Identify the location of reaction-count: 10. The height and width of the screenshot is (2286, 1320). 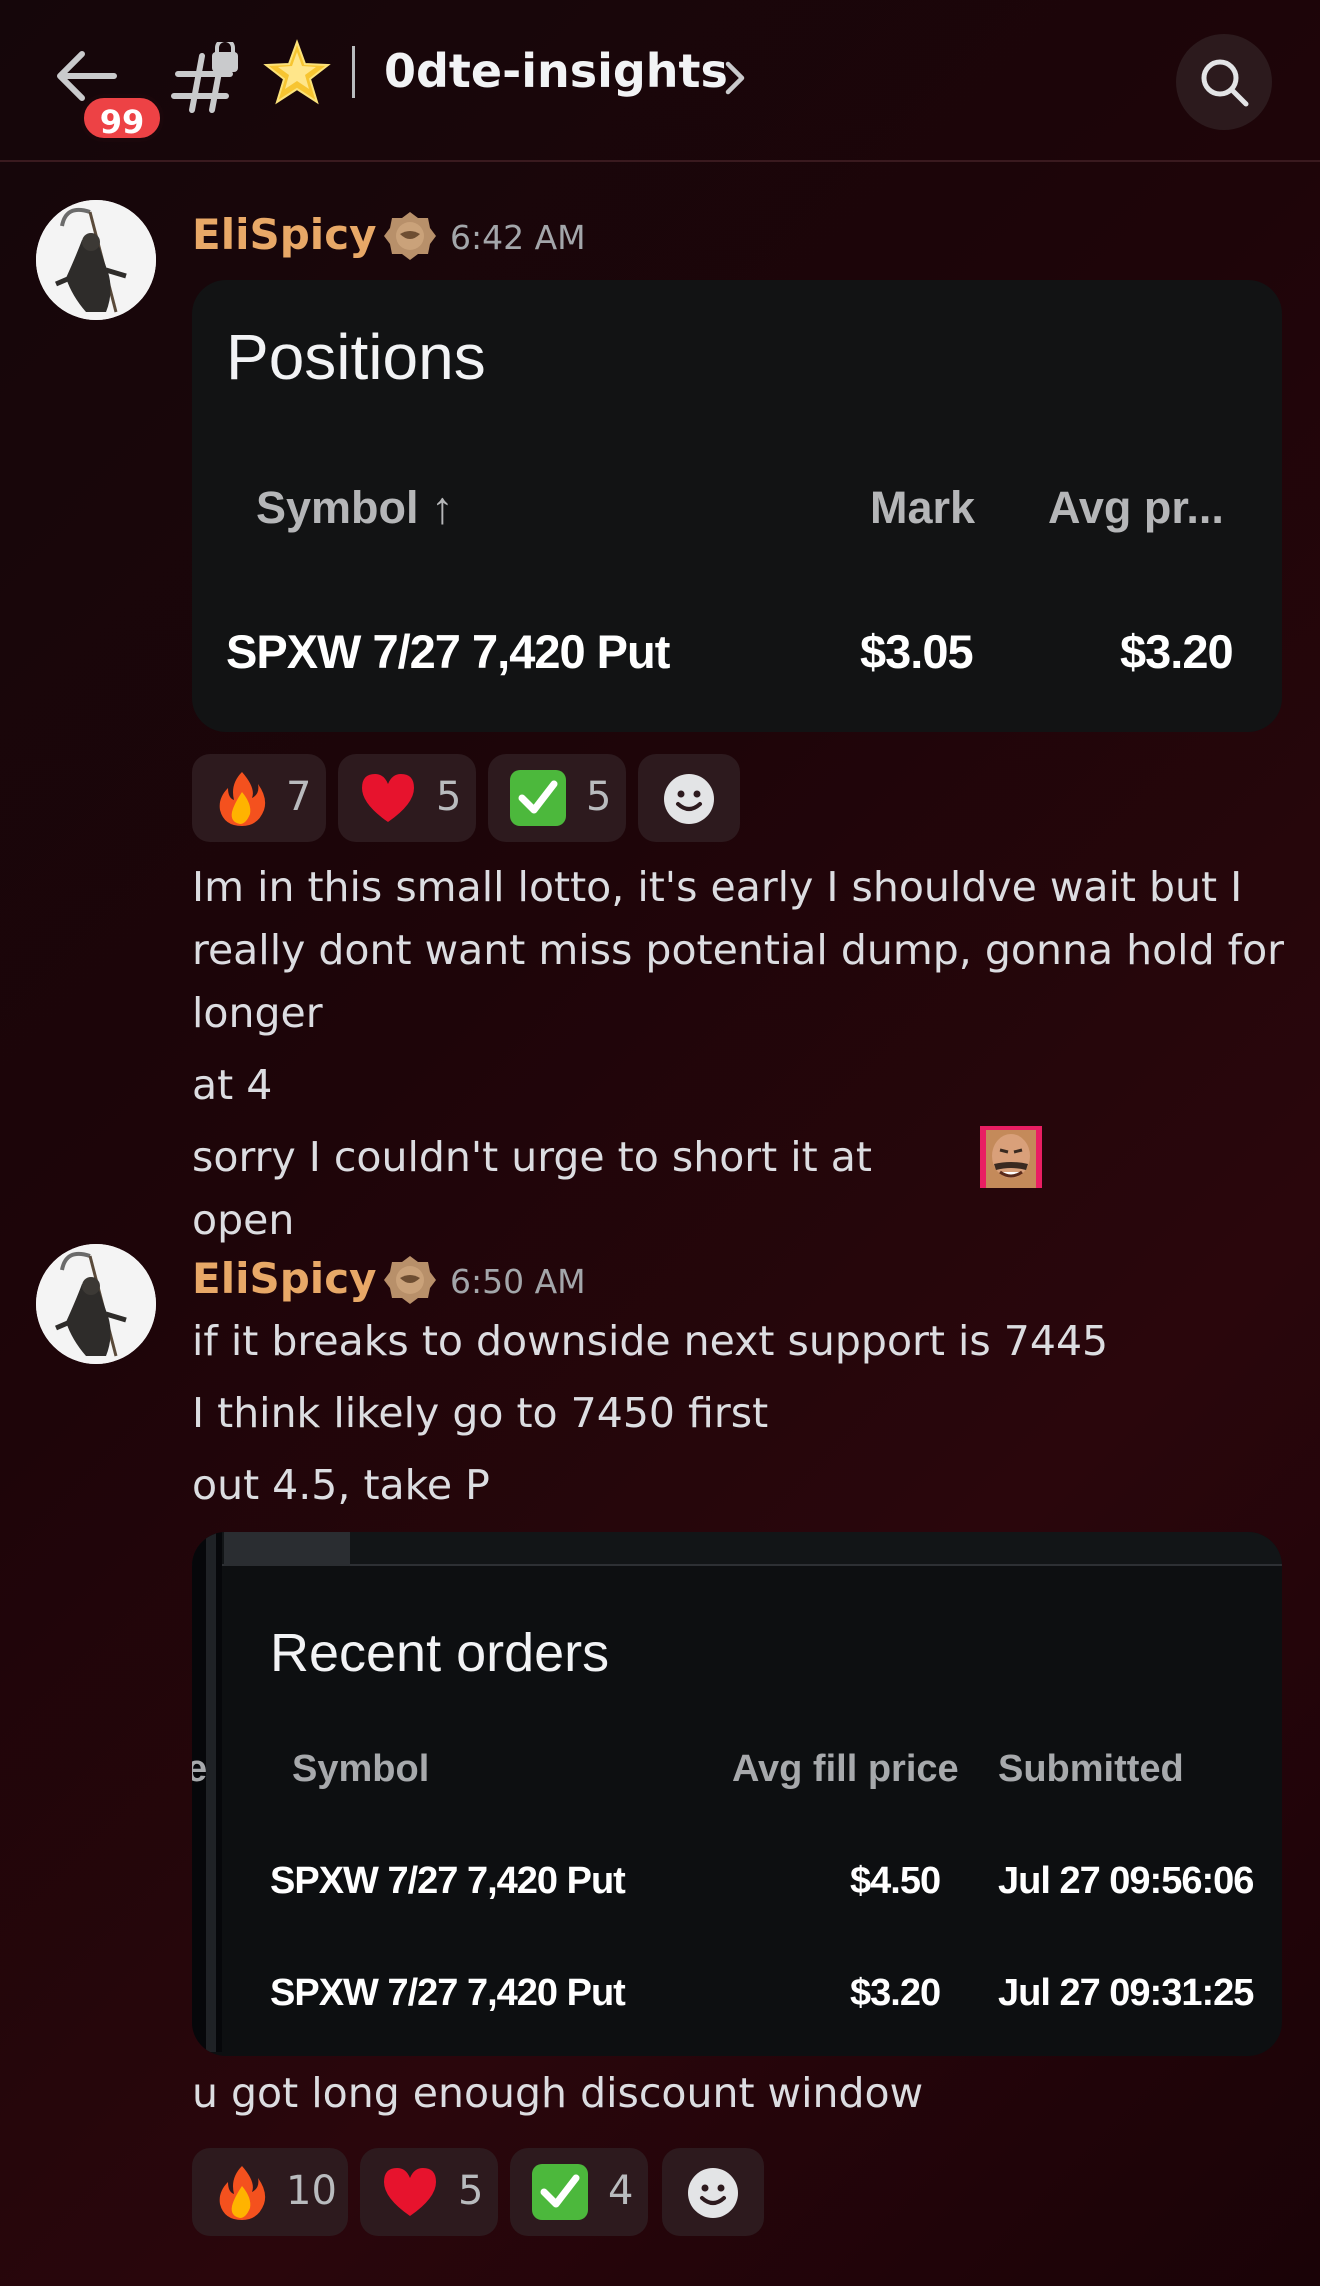
(311, 2191).